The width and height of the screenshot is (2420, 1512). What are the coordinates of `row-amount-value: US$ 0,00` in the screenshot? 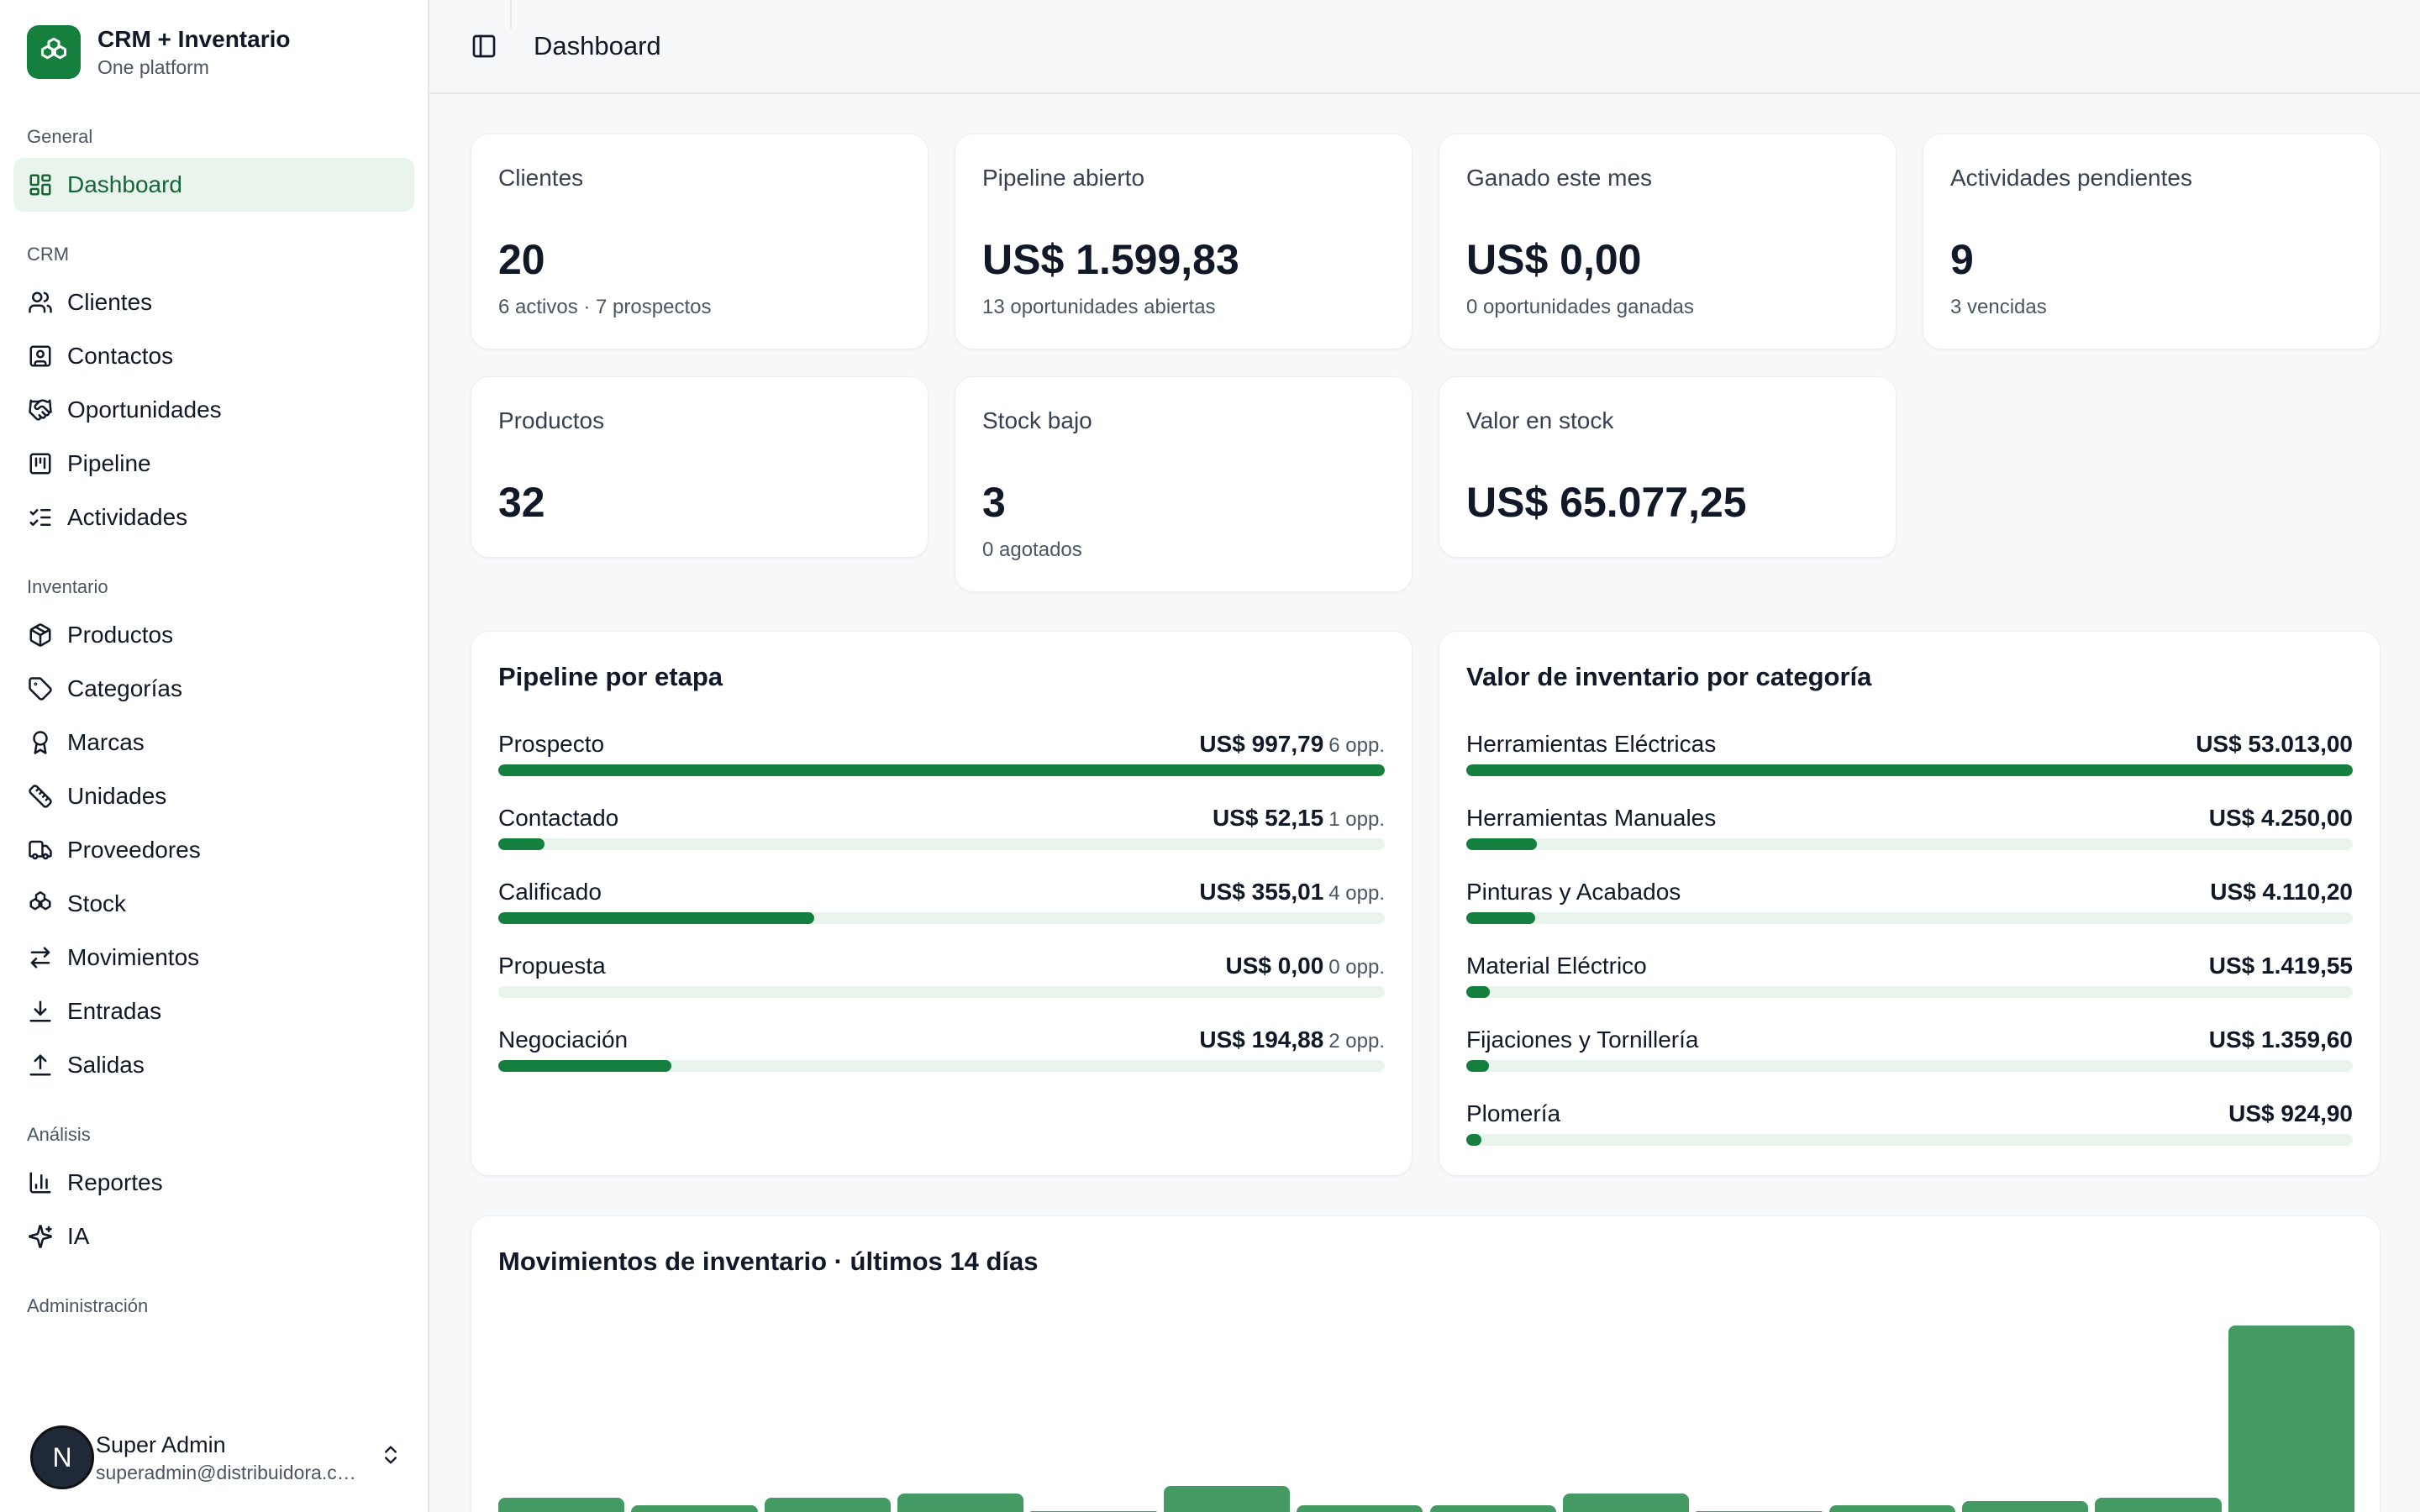 It's located at (1274, 966).